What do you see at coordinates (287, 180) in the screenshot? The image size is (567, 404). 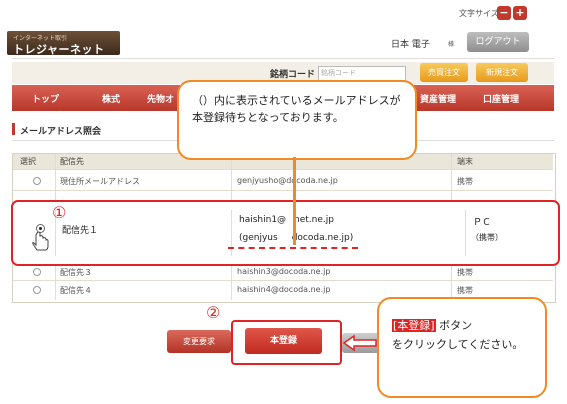 I see `destination-address: genjyusho@docoda.ne.jp` at bounding box center [287, 180].